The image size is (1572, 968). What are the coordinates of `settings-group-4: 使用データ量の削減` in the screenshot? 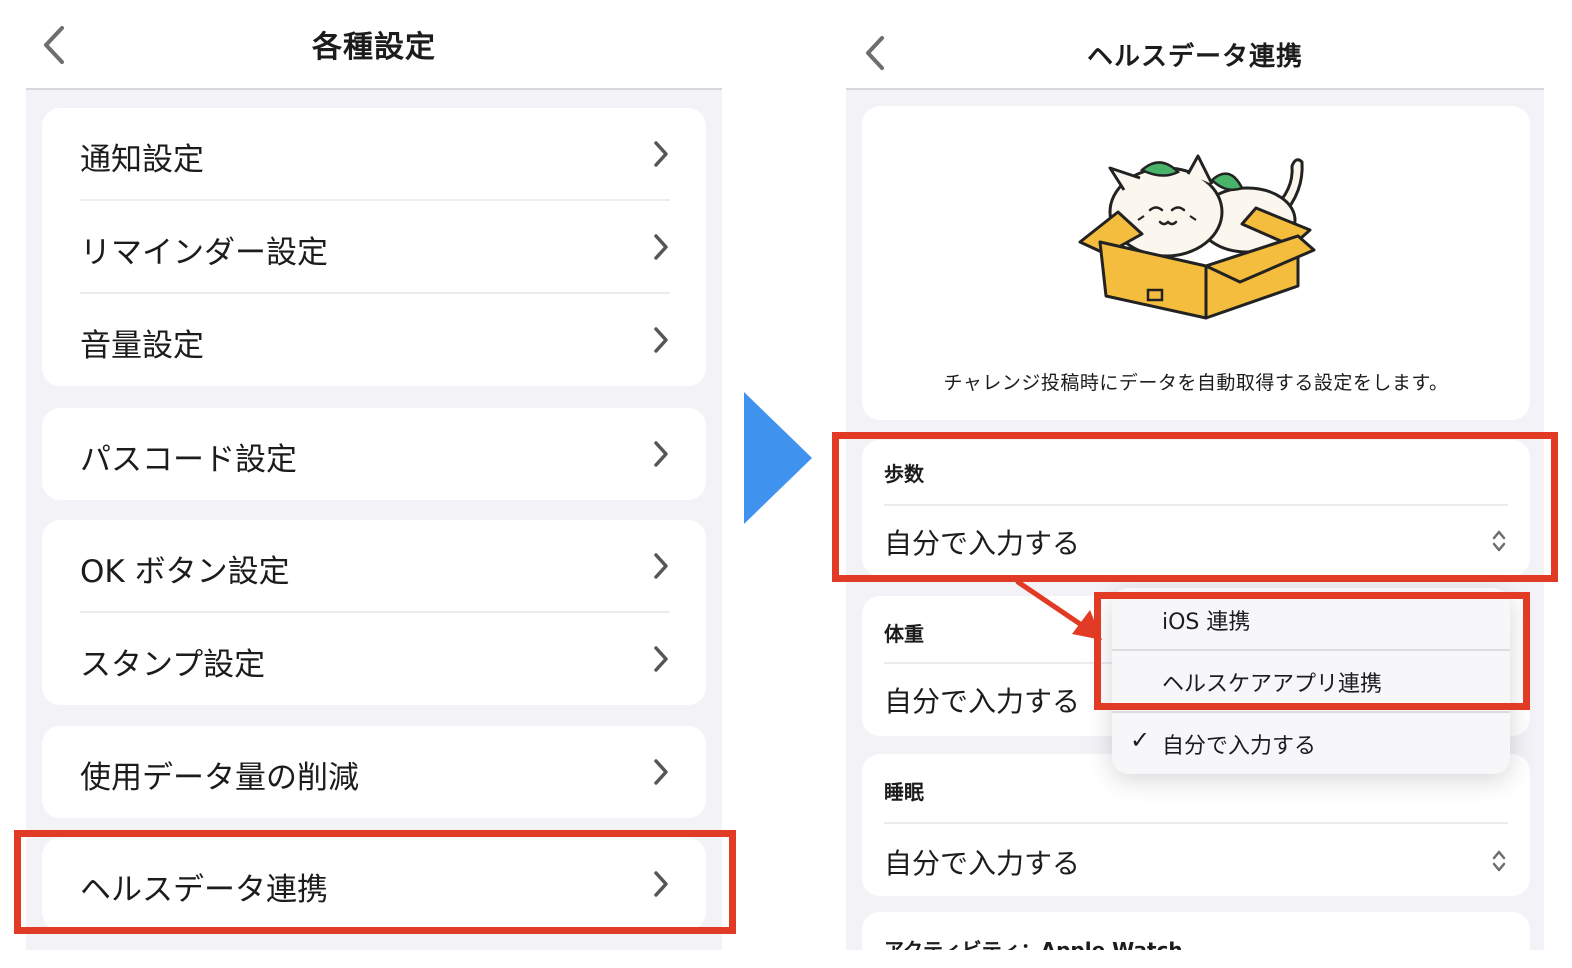 It's located at (374, 772).